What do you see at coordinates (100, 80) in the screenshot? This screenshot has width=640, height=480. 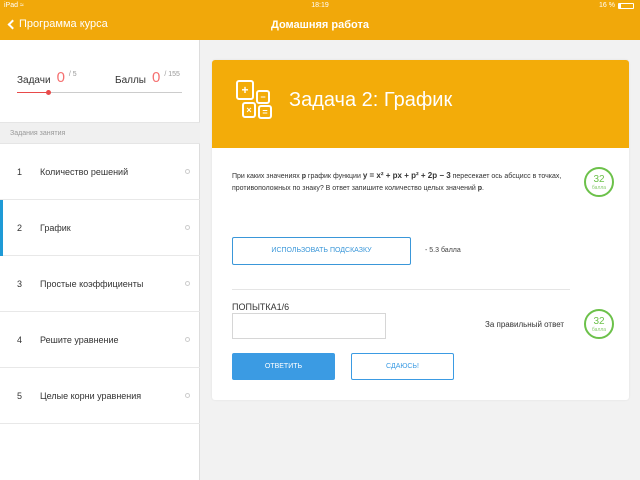 I see `stats-panel: Задачи 0 / 5 Баллы 0 / 155` at bounding box center [100, 80].